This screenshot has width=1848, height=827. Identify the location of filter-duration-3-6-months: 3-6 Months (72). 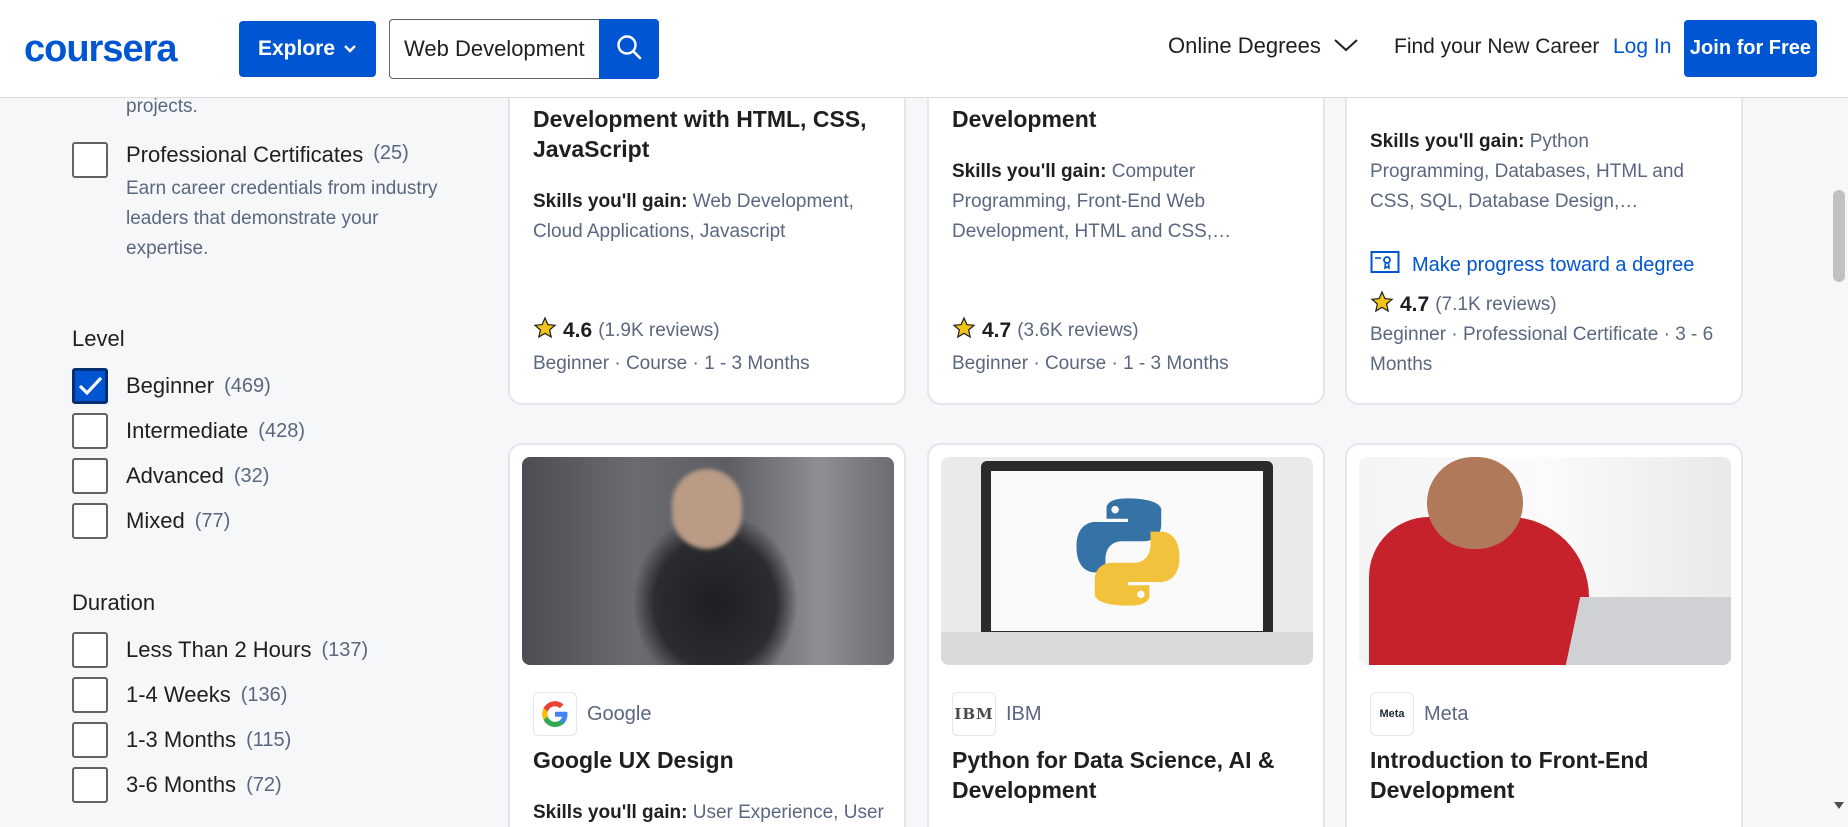
(177, 785).